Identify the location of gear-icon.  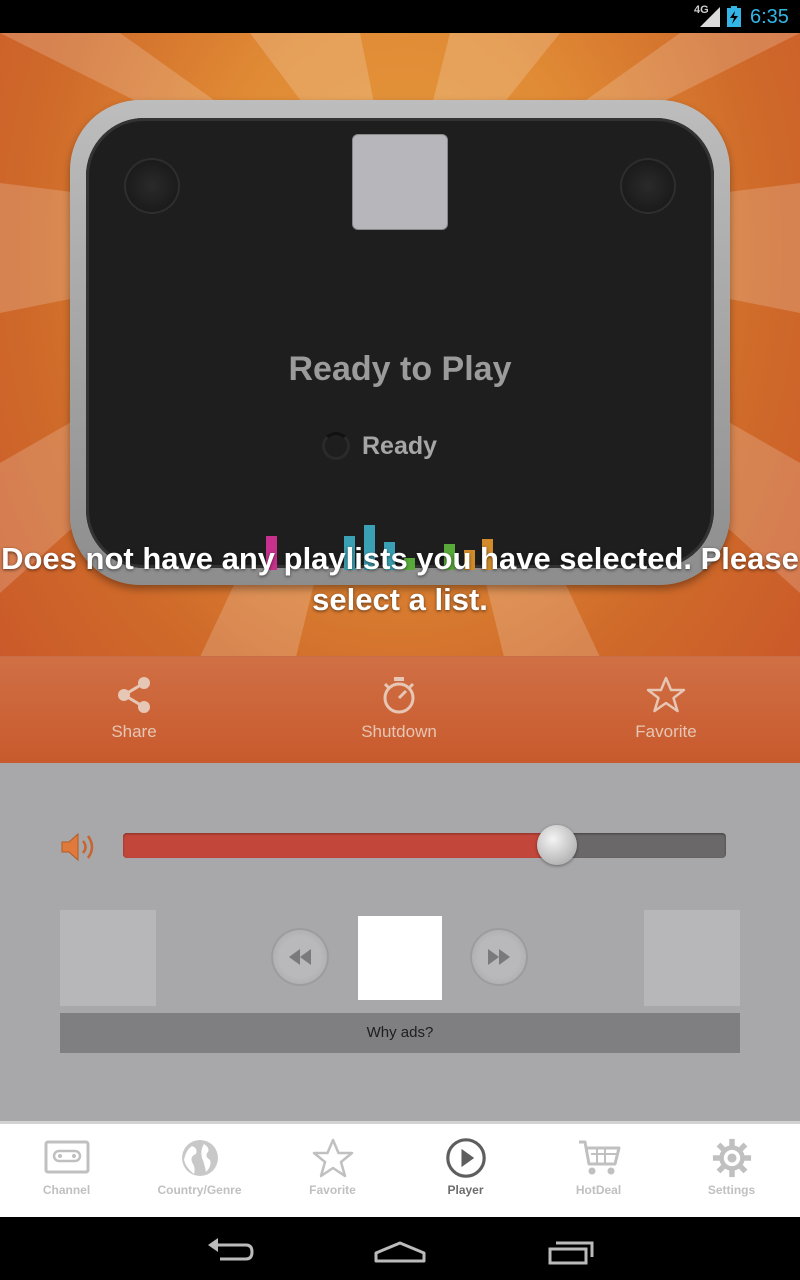
(731, 1158).